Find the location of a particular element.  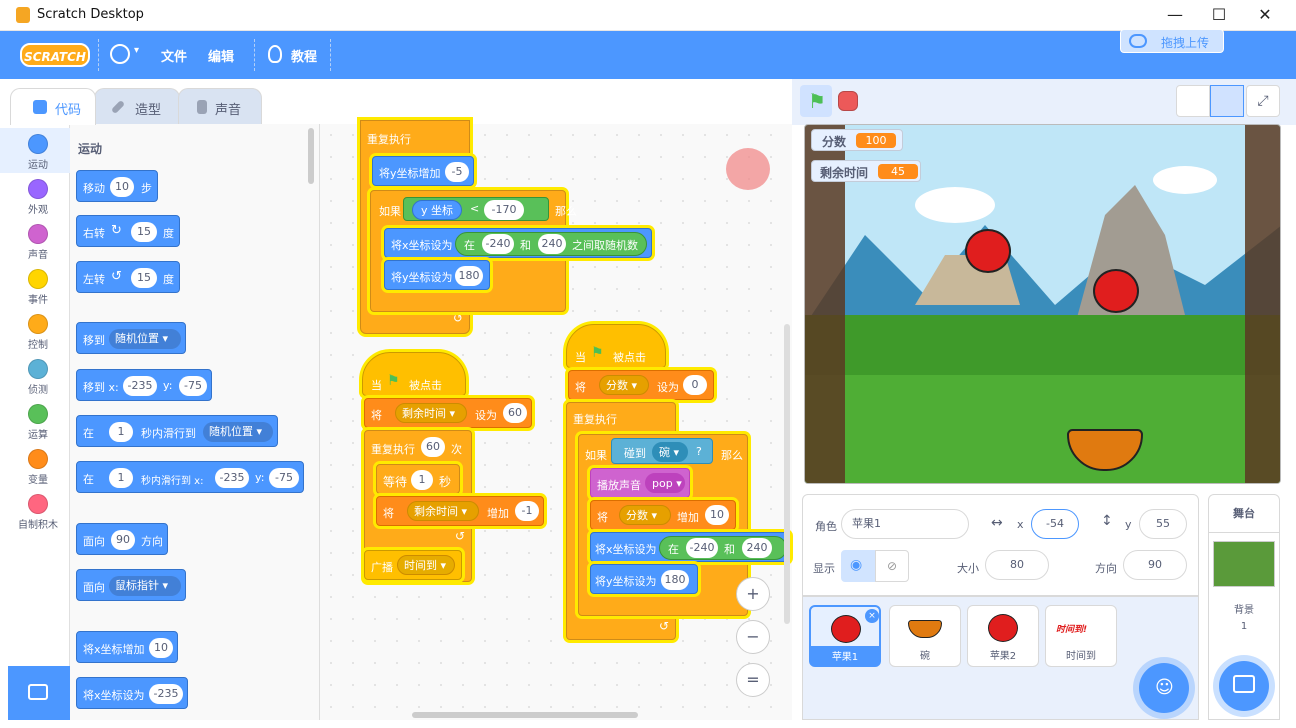

seconds-input: 1 is located at coordinates (121, 478).